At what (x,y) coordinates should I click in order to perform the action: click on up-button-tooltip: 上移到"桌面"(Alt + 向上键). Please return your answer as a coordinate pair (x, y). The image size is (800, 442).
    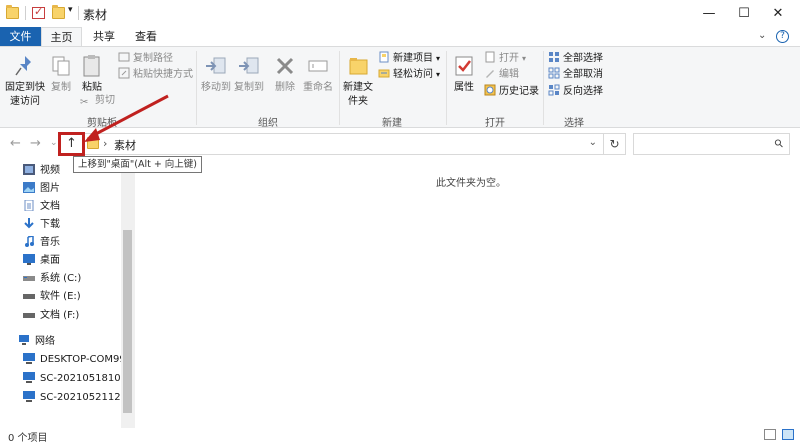
    Looking at the image, I should click on (138, 164).